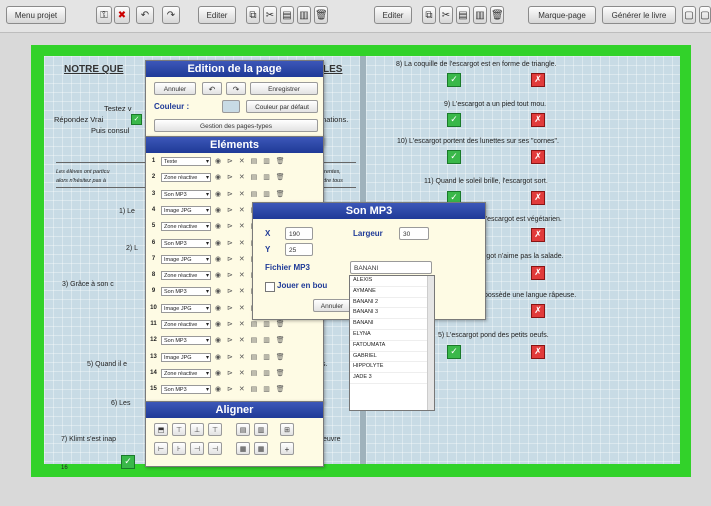 This screenshot has height=506, width=711. I want to click on largeur-input: 30, so click(414, 233).